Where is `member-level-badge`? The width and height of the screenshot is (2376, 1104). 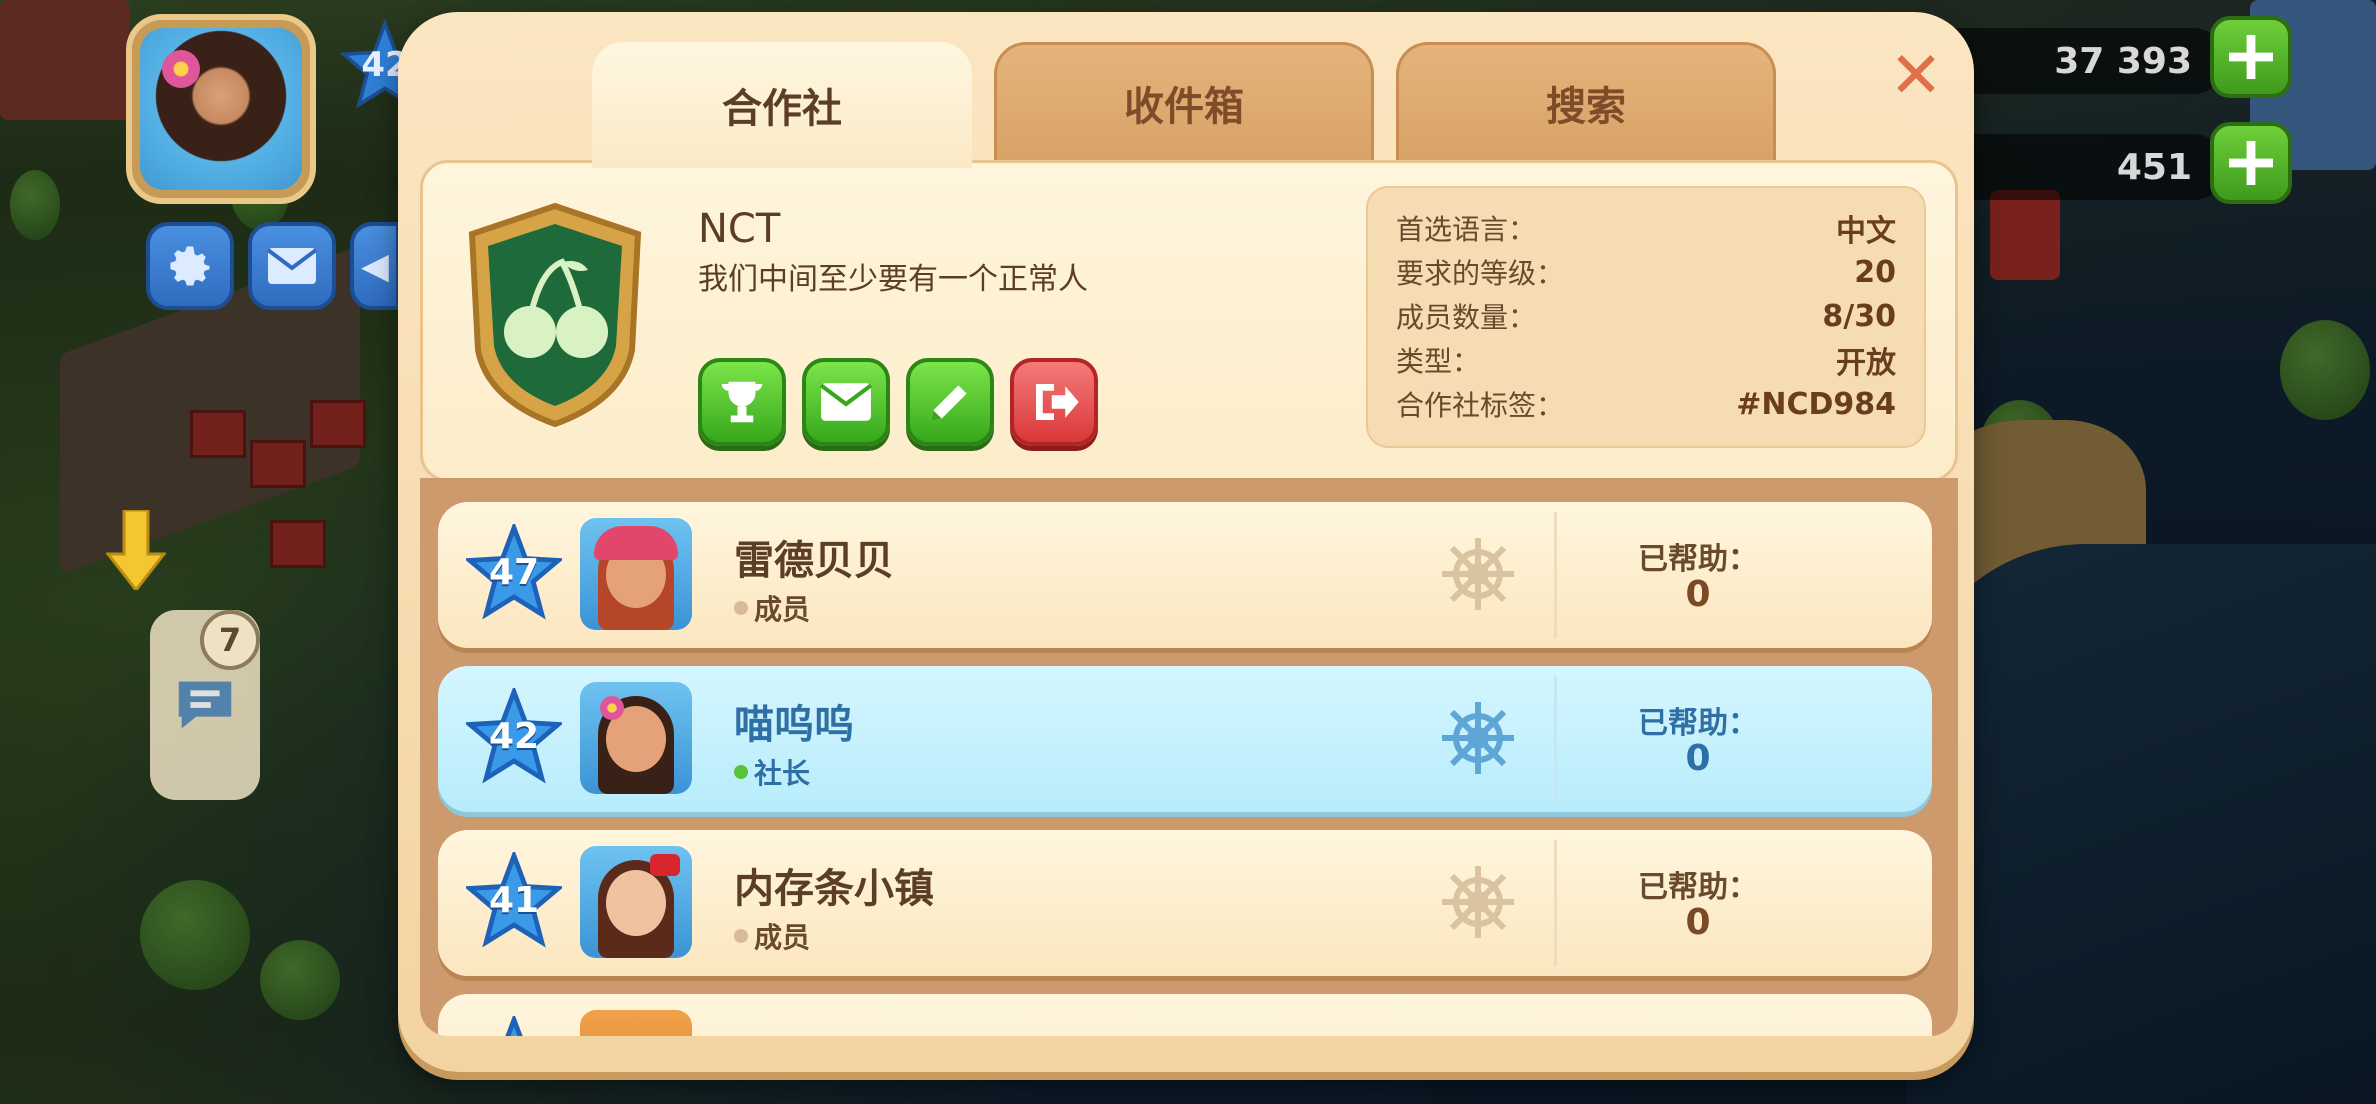 member-level-badge is located at coordinates (514, 1026).